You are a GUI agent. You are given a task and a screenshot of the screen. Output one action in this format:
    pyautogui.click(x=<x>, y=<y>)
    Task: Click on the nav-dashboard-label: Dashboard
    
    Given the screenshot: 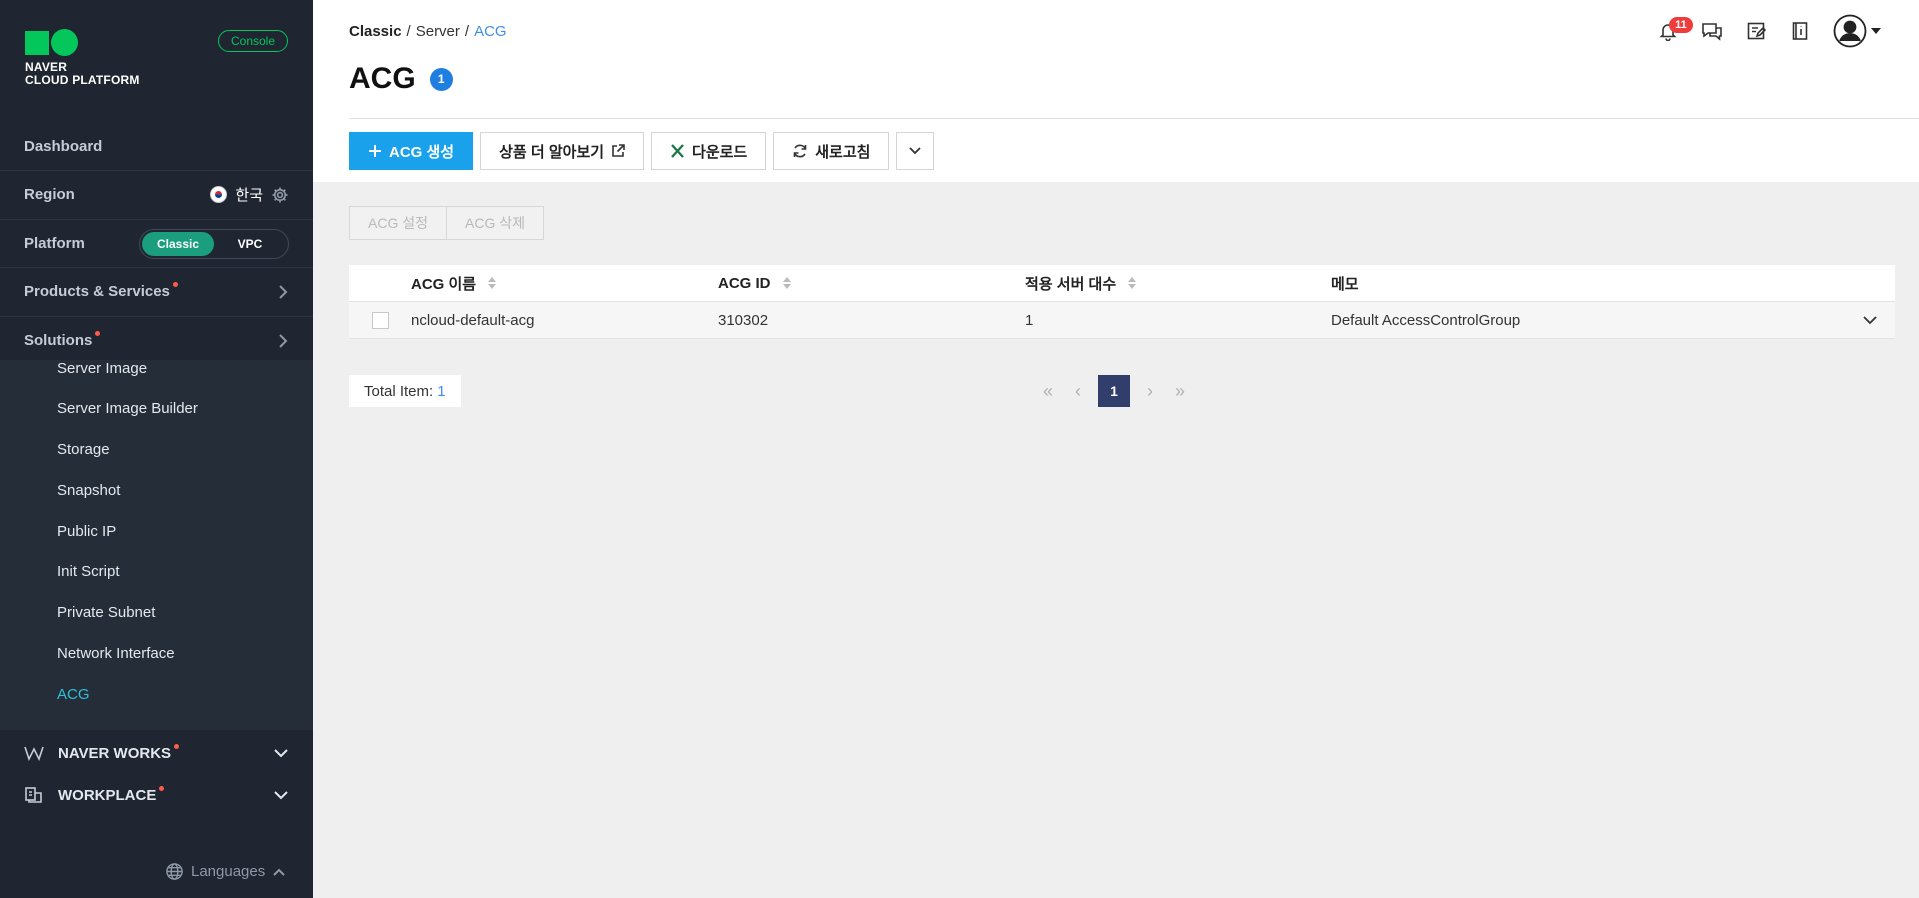 What is the action you would take?
    pyautogui.click(x=63, y=146)
    